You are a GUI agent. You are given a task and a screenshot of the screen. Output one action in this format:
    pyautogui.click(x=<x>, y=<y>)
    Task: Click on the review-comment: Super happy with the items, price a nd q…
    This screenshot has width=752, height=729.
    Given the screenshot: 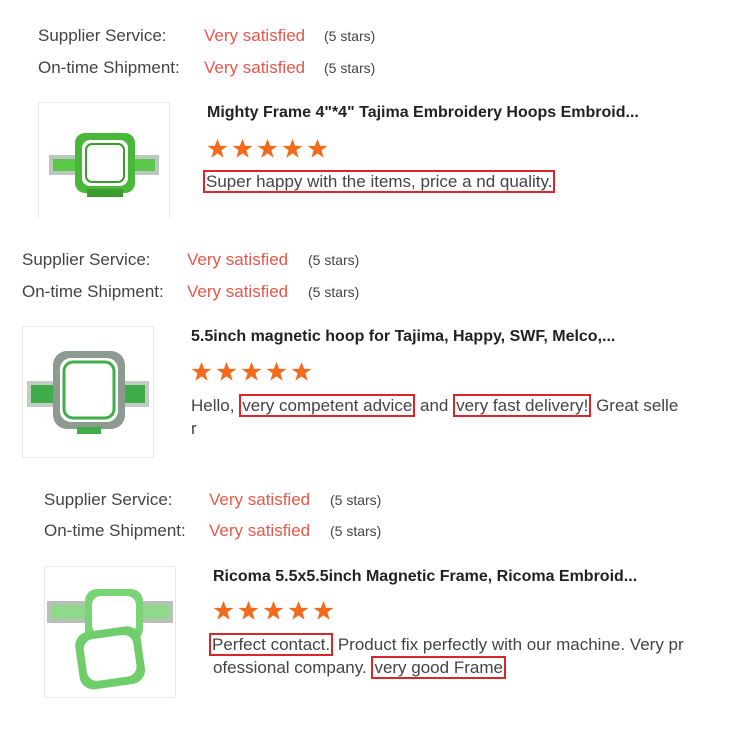 What is the action you would take?
    pyautogui.click(x=379, y=181)
    